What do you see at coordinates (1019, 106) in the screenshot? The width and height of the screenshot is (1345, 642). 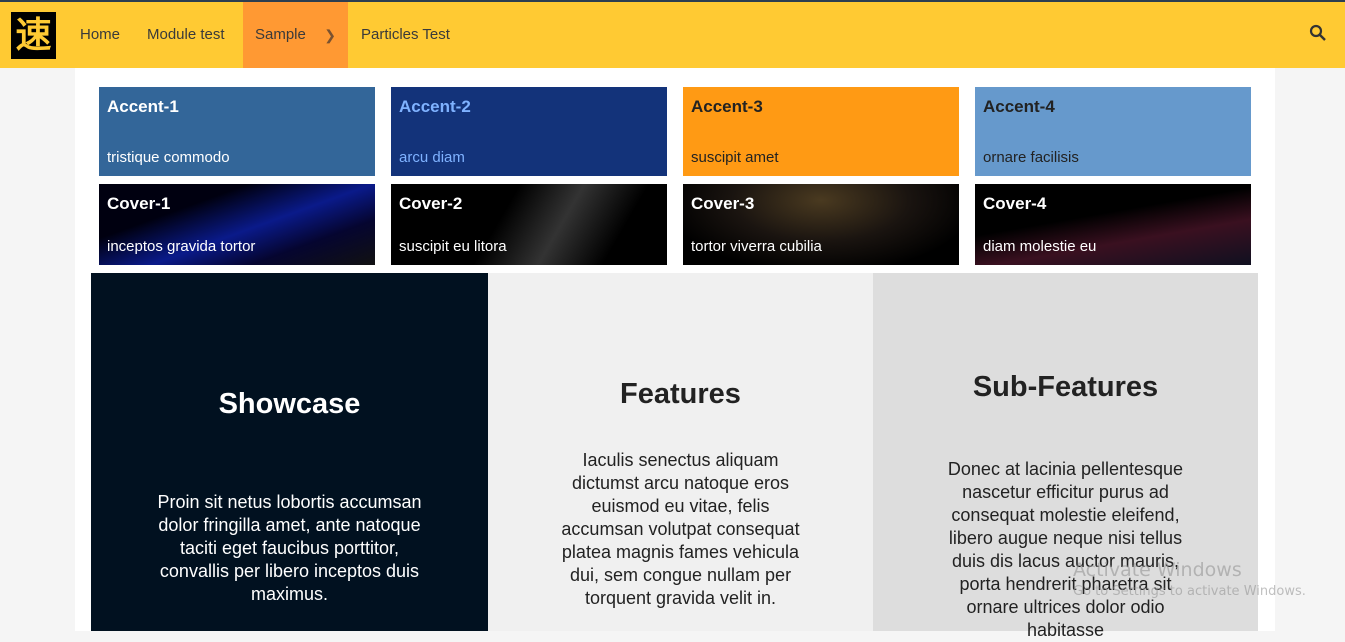 I see `card-title: Accent-4` at bounding box center [1019, 106].